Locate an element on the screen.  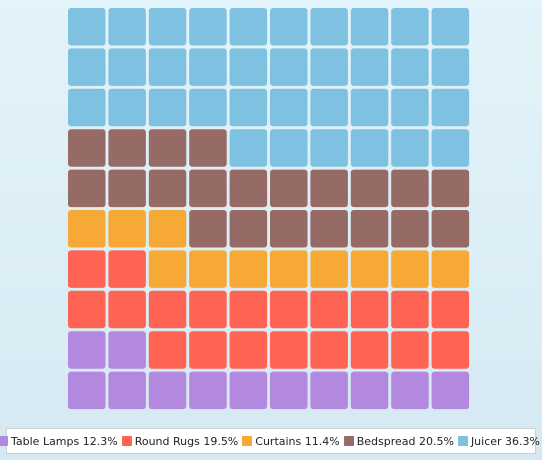
legend-item-curtains: Curtains 11.4% is located at coordinates (291, 441).